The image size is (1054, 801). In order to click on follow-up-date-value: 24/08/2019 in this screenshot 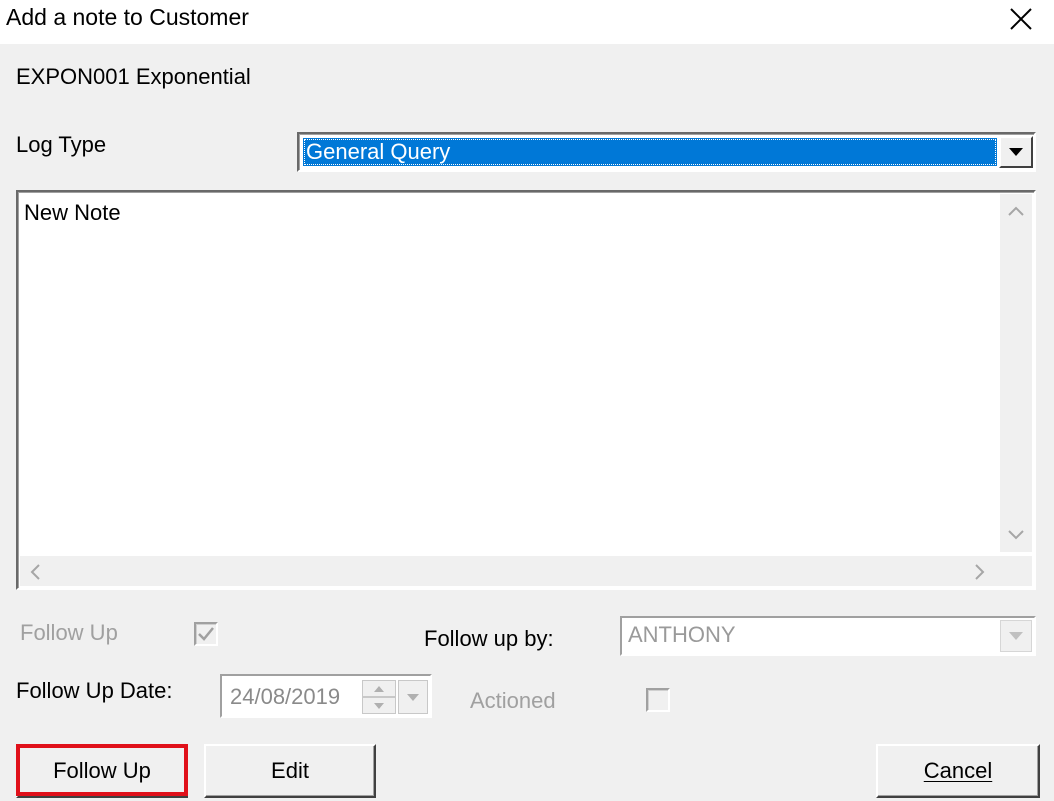, I will do `click(285, 696)`.